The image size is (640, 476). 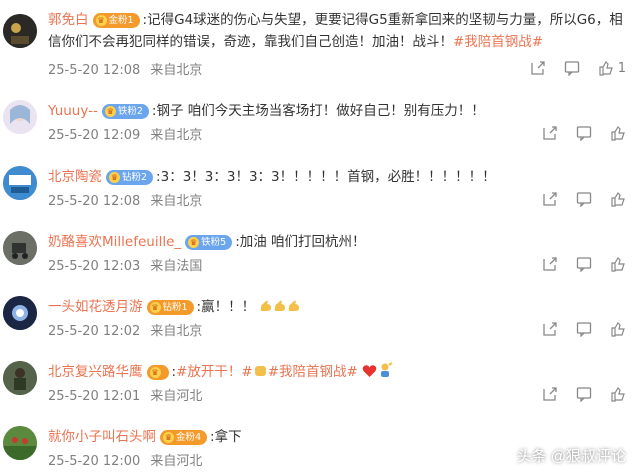 What do you see at coordinates (320, 317) in the screenshot?
I see `comment: 一头如花透月游 ♛ 钻粉1:赢！！！ 25-5-20 12:02 来自北京` at bounding box center [320, 317].